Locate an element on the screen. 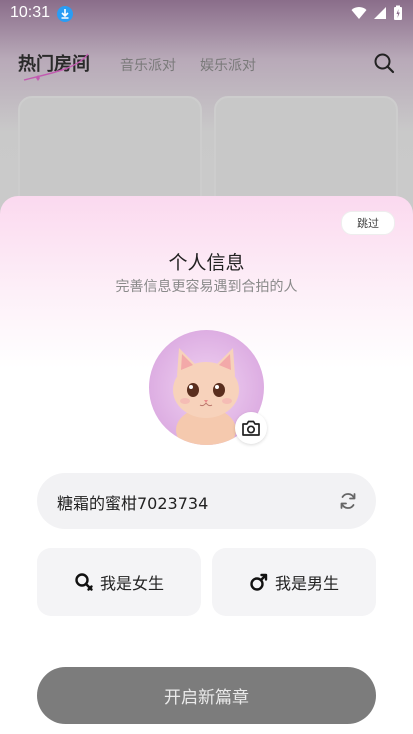 This screenshot has height=734, width=413. camera-icon is located at coordinates (251, 428).